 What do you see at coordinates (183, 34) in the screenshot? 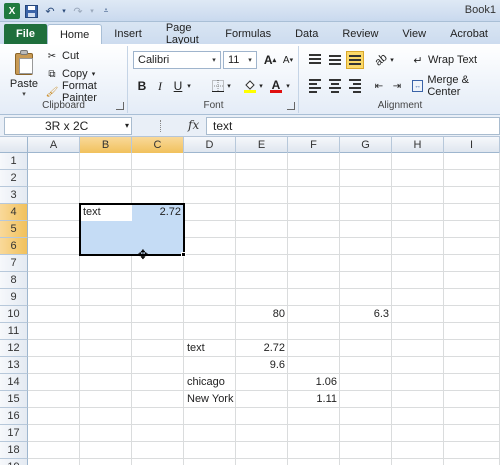
I see `tab-page-layout: Page Layout` at bounding box center [183, 34].